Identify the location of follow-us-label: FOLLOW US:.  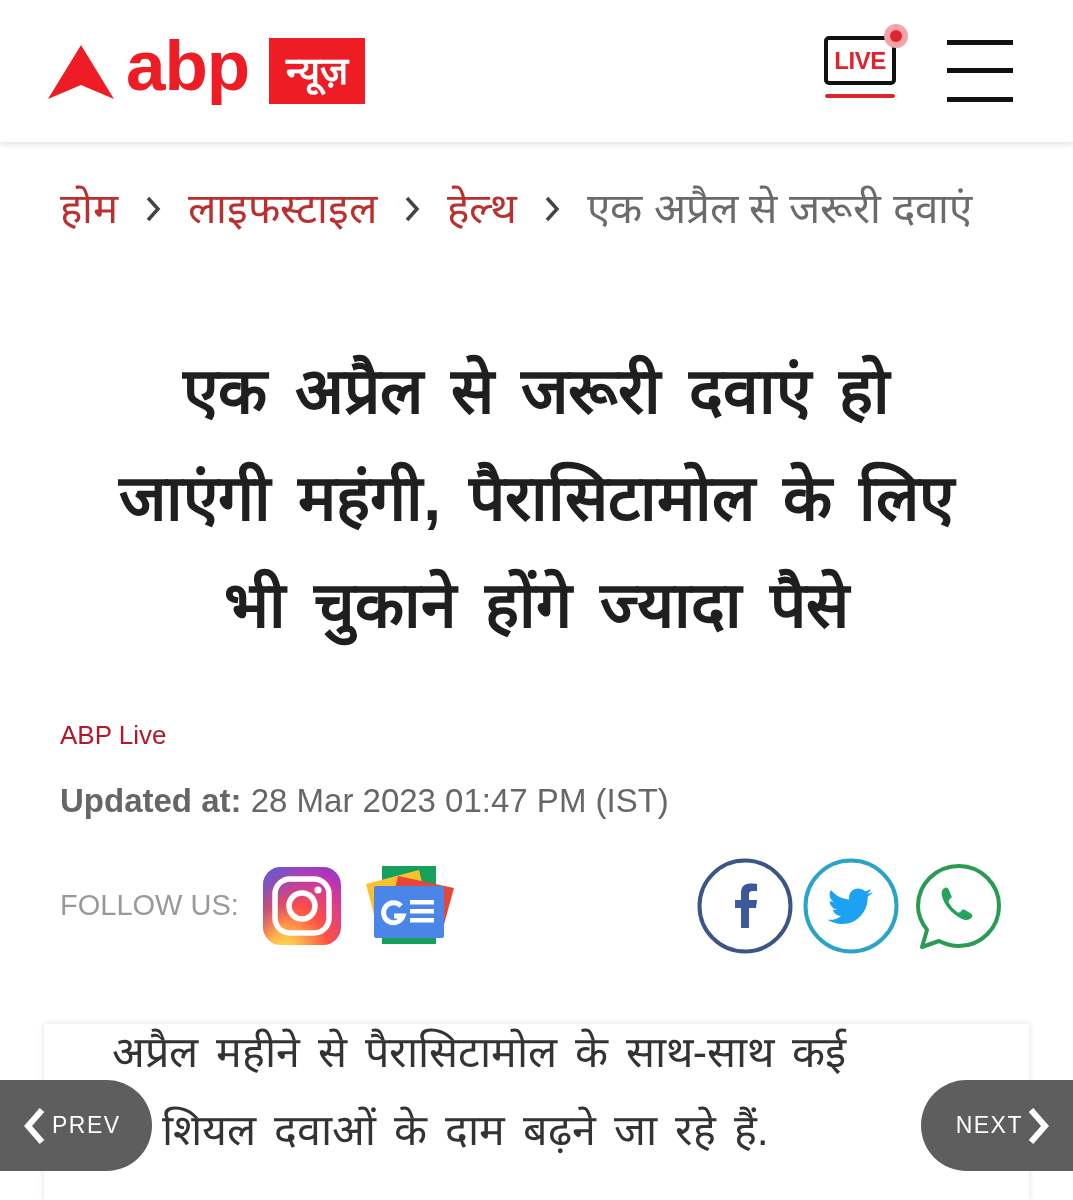
(149, 906).